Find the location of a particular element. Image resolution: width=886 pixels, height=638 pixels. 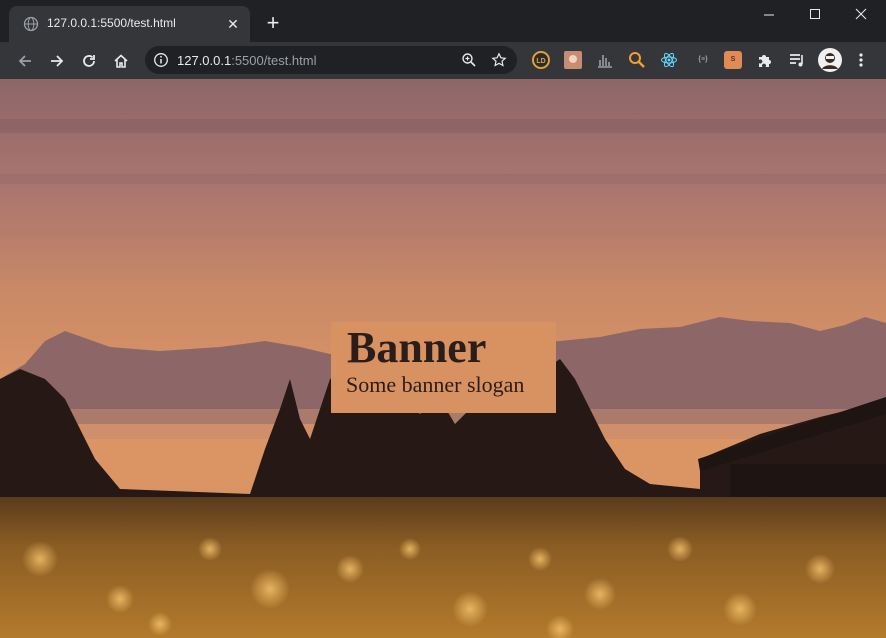

zoom-icon is located at coordinates (469, 60).